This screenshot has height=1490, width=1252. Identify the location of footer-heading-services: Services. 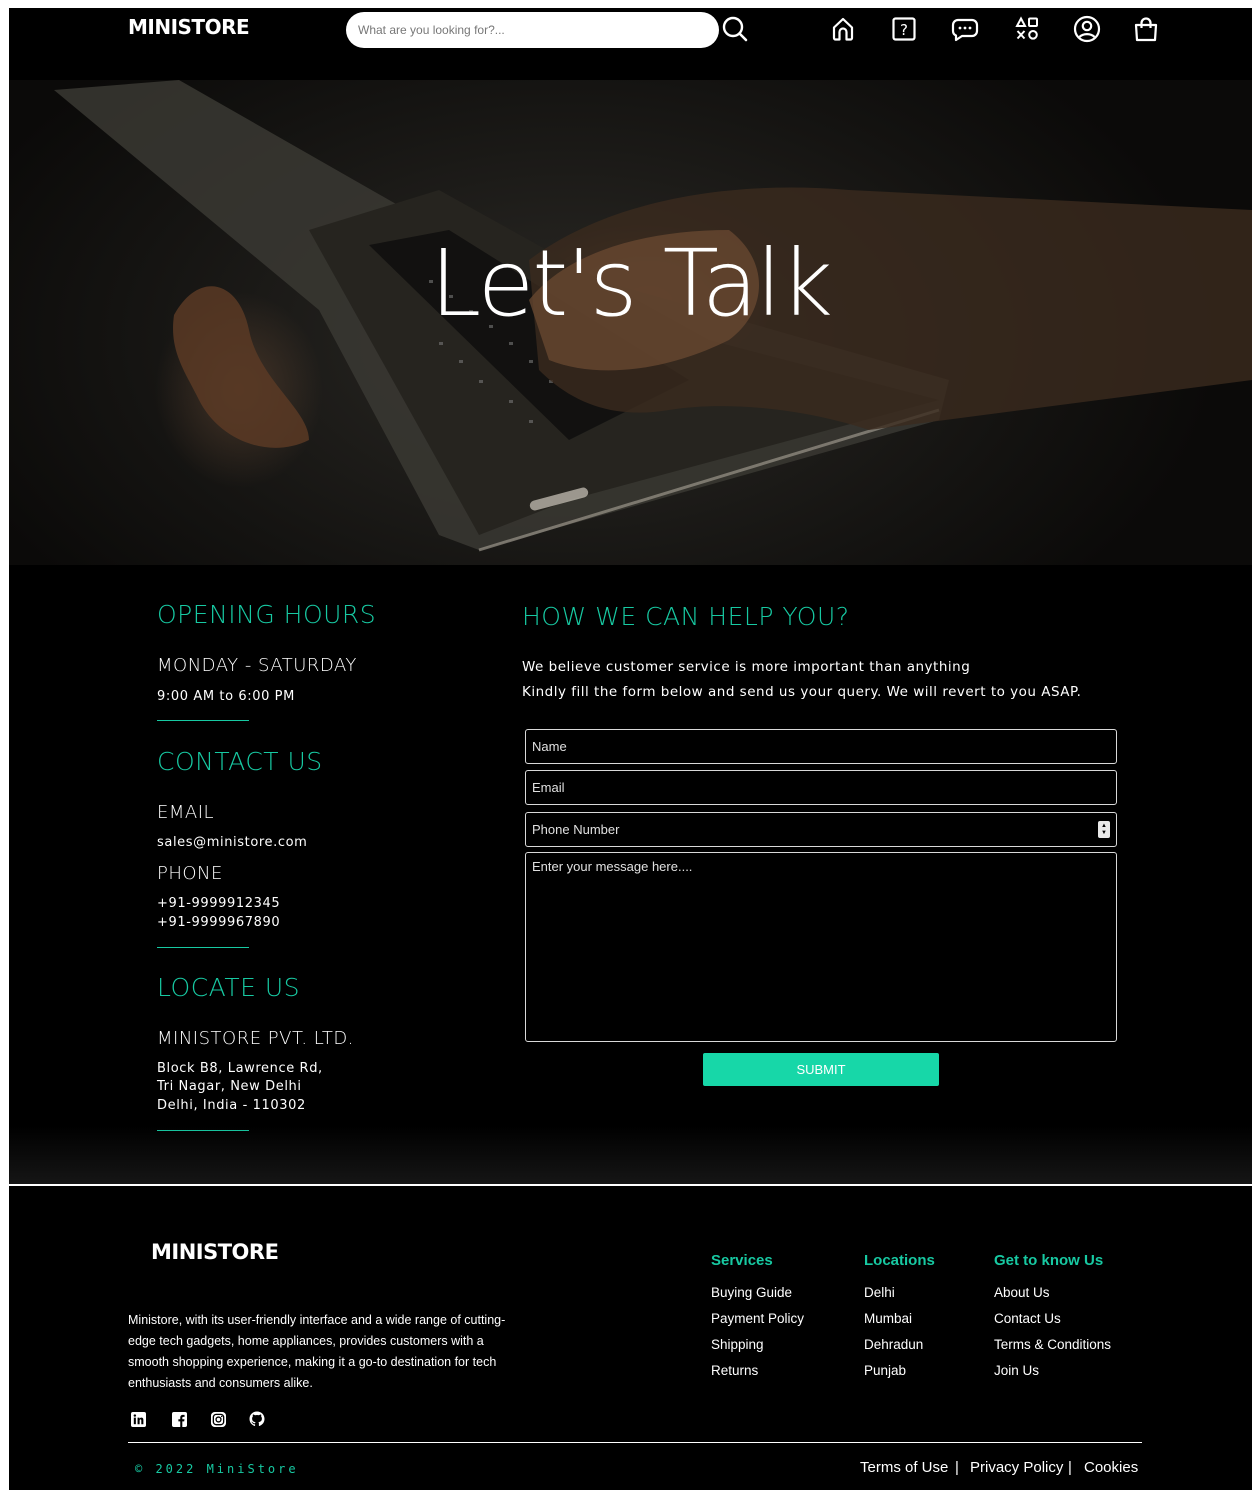
(742, 1260).